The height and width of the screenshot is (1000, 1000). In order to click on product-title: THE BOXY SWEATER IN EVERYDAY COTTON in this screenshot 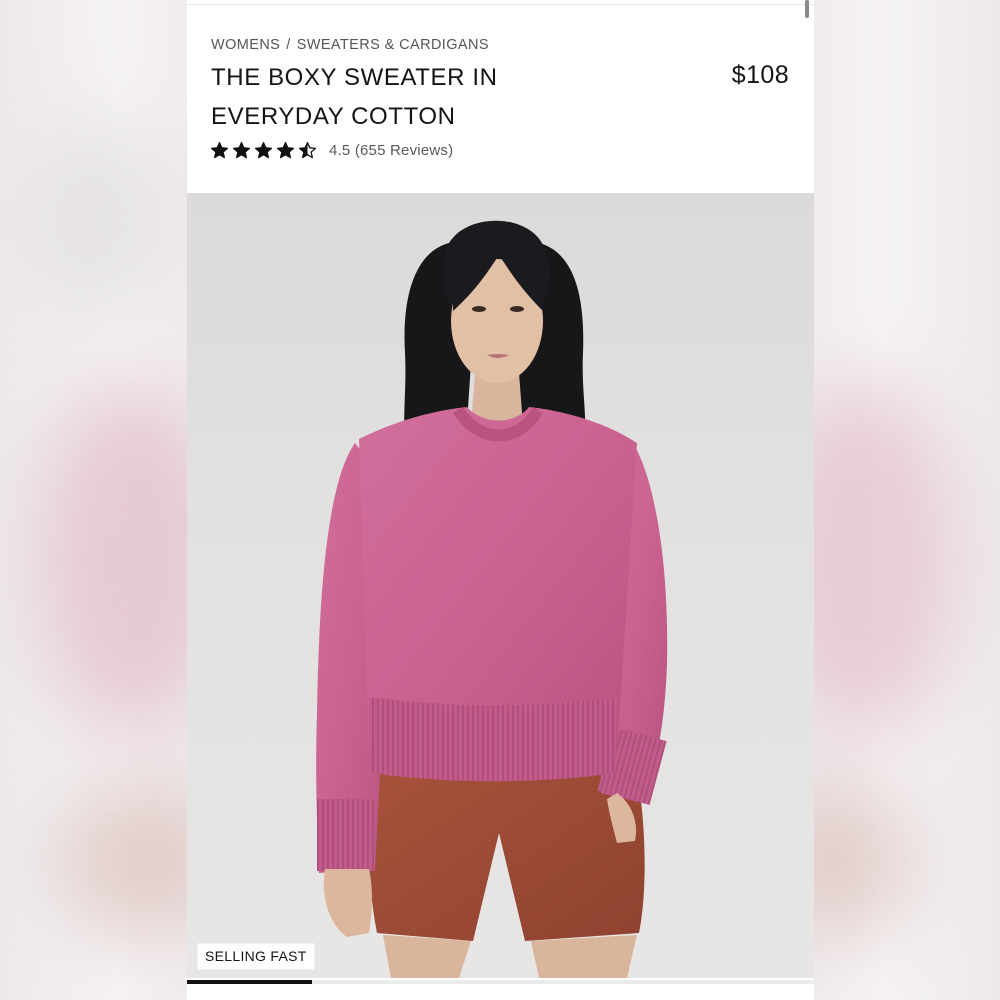, I will do `click(421, 97)`.